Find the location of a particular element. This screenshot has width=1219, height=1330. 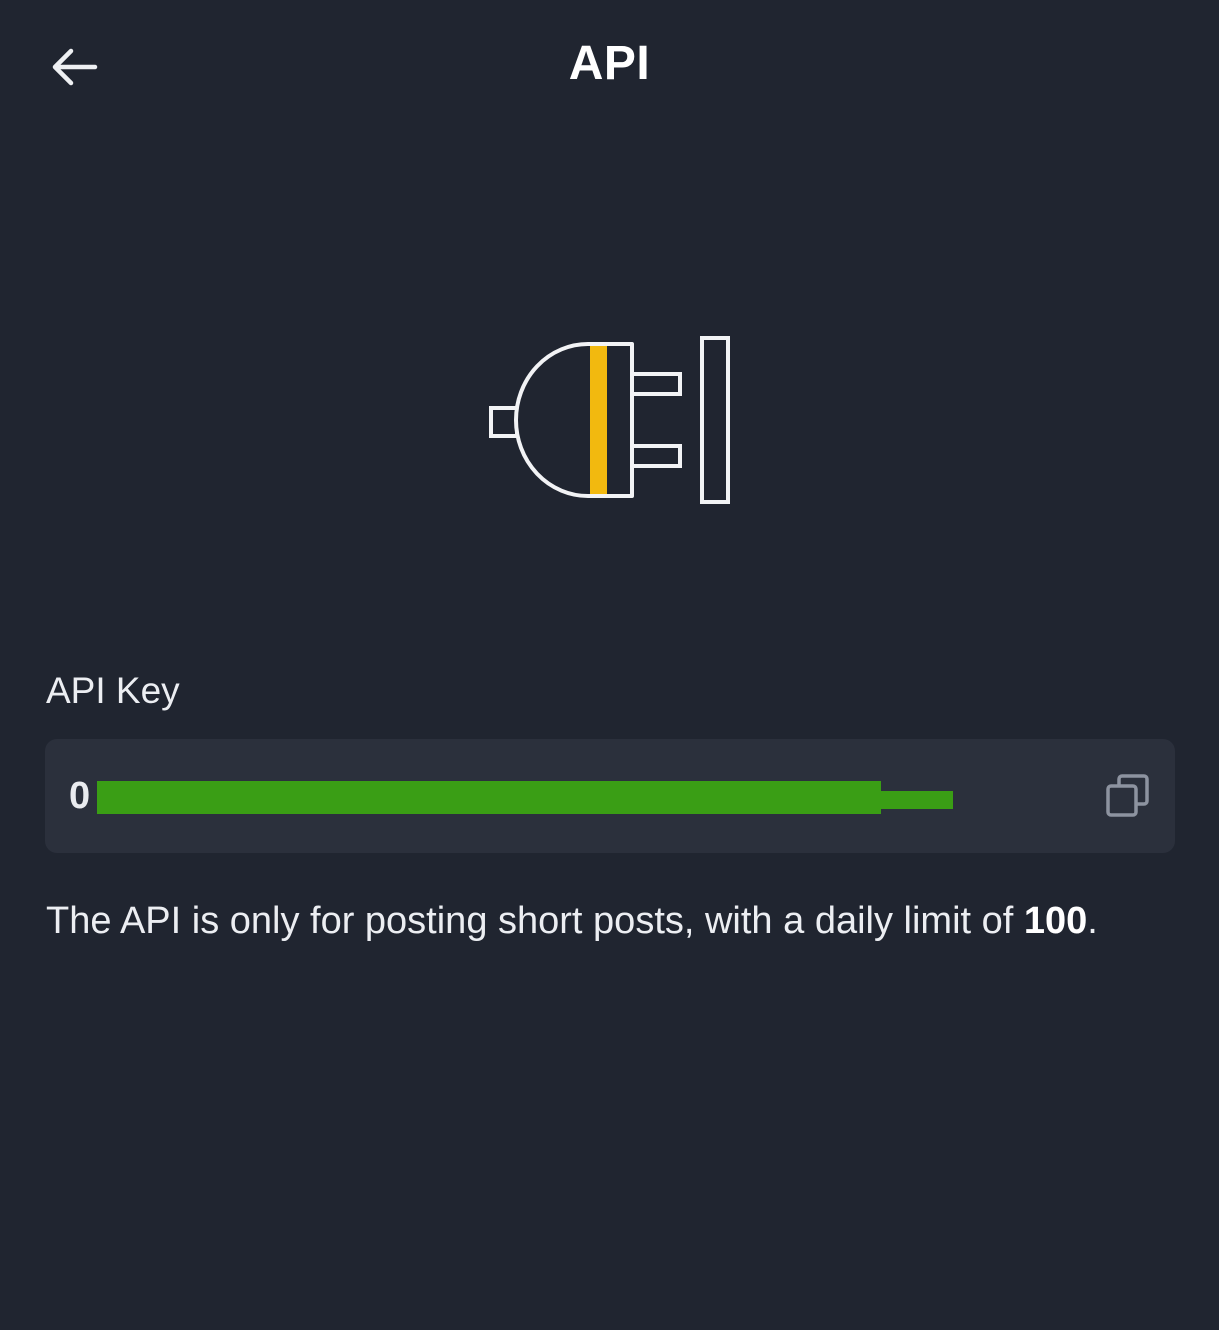

api-key-label: API Key is located at coordinates (113, 690).